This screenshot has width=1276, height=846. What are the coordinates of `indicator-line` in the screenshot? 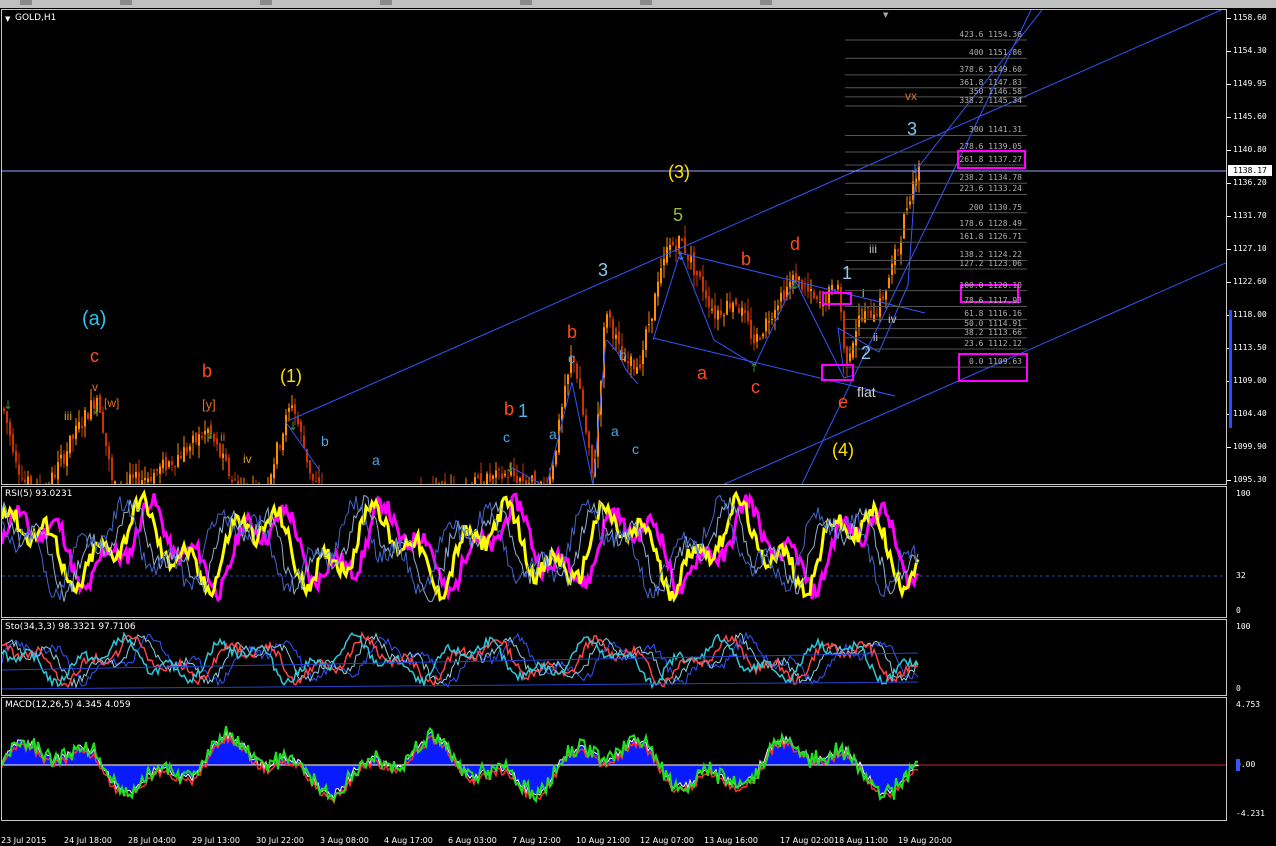 It's located at (460, 659).